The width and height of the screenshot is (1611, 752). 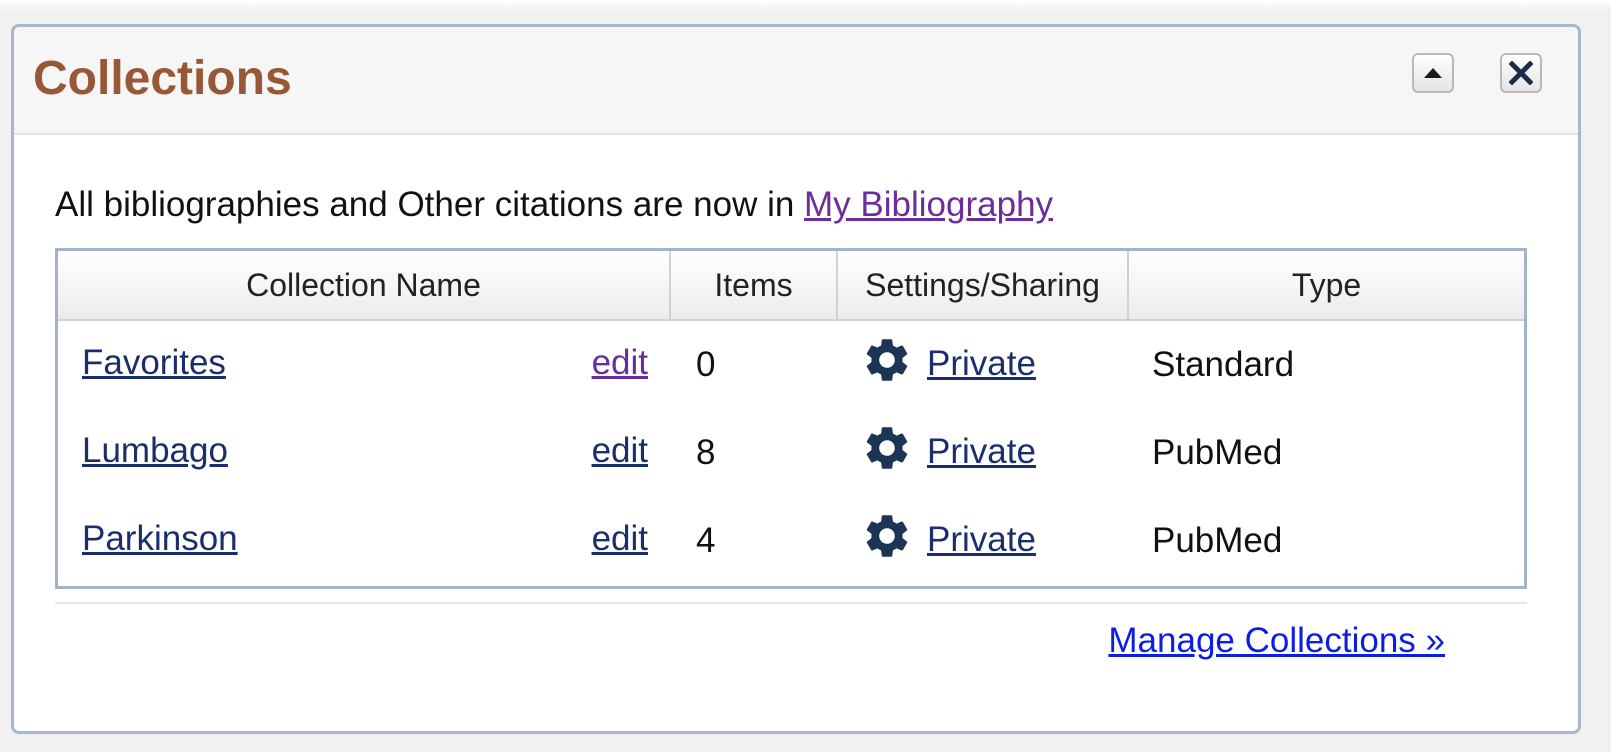 What do you see at coordinates (620, 363) in the screenshot?
I see `edit-link-favorites: edit` at bounding box center [620, 363].